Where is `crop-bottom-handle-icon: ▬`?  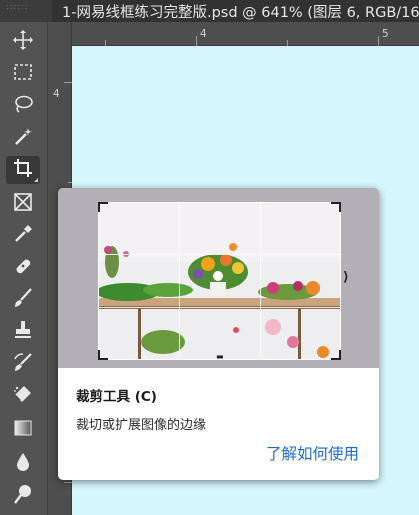
crop-bottom-handle-icon: ▬ is located at coordinates (220, 356).